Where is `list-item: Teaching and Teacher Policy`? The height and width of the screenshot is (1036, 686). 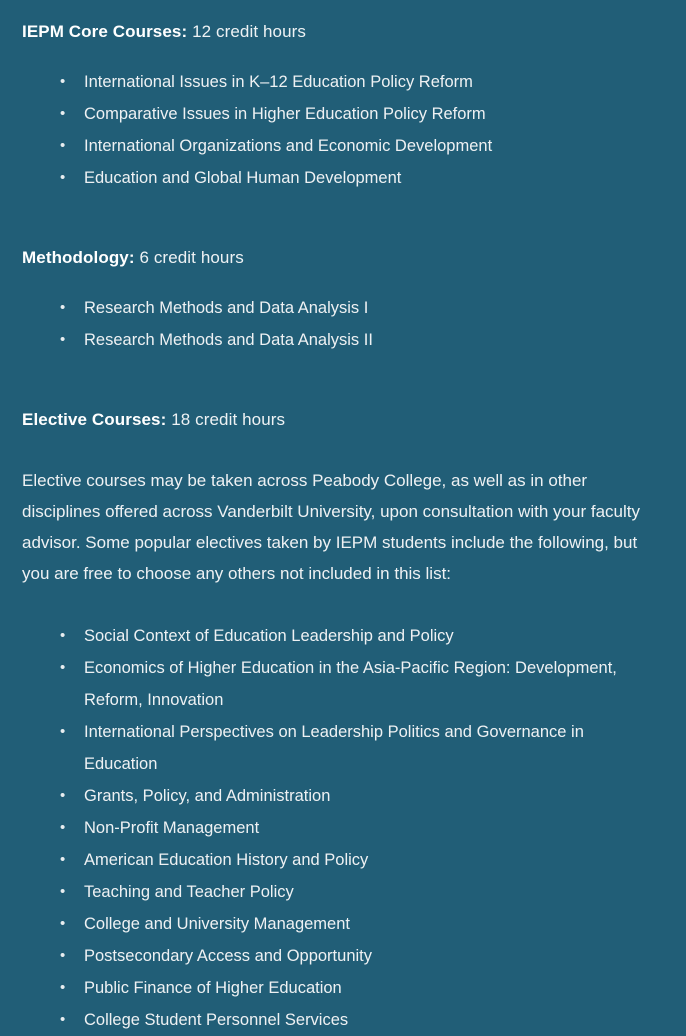 list-item: Teaching and Teacher Policy is located at coordinates (343, 892).